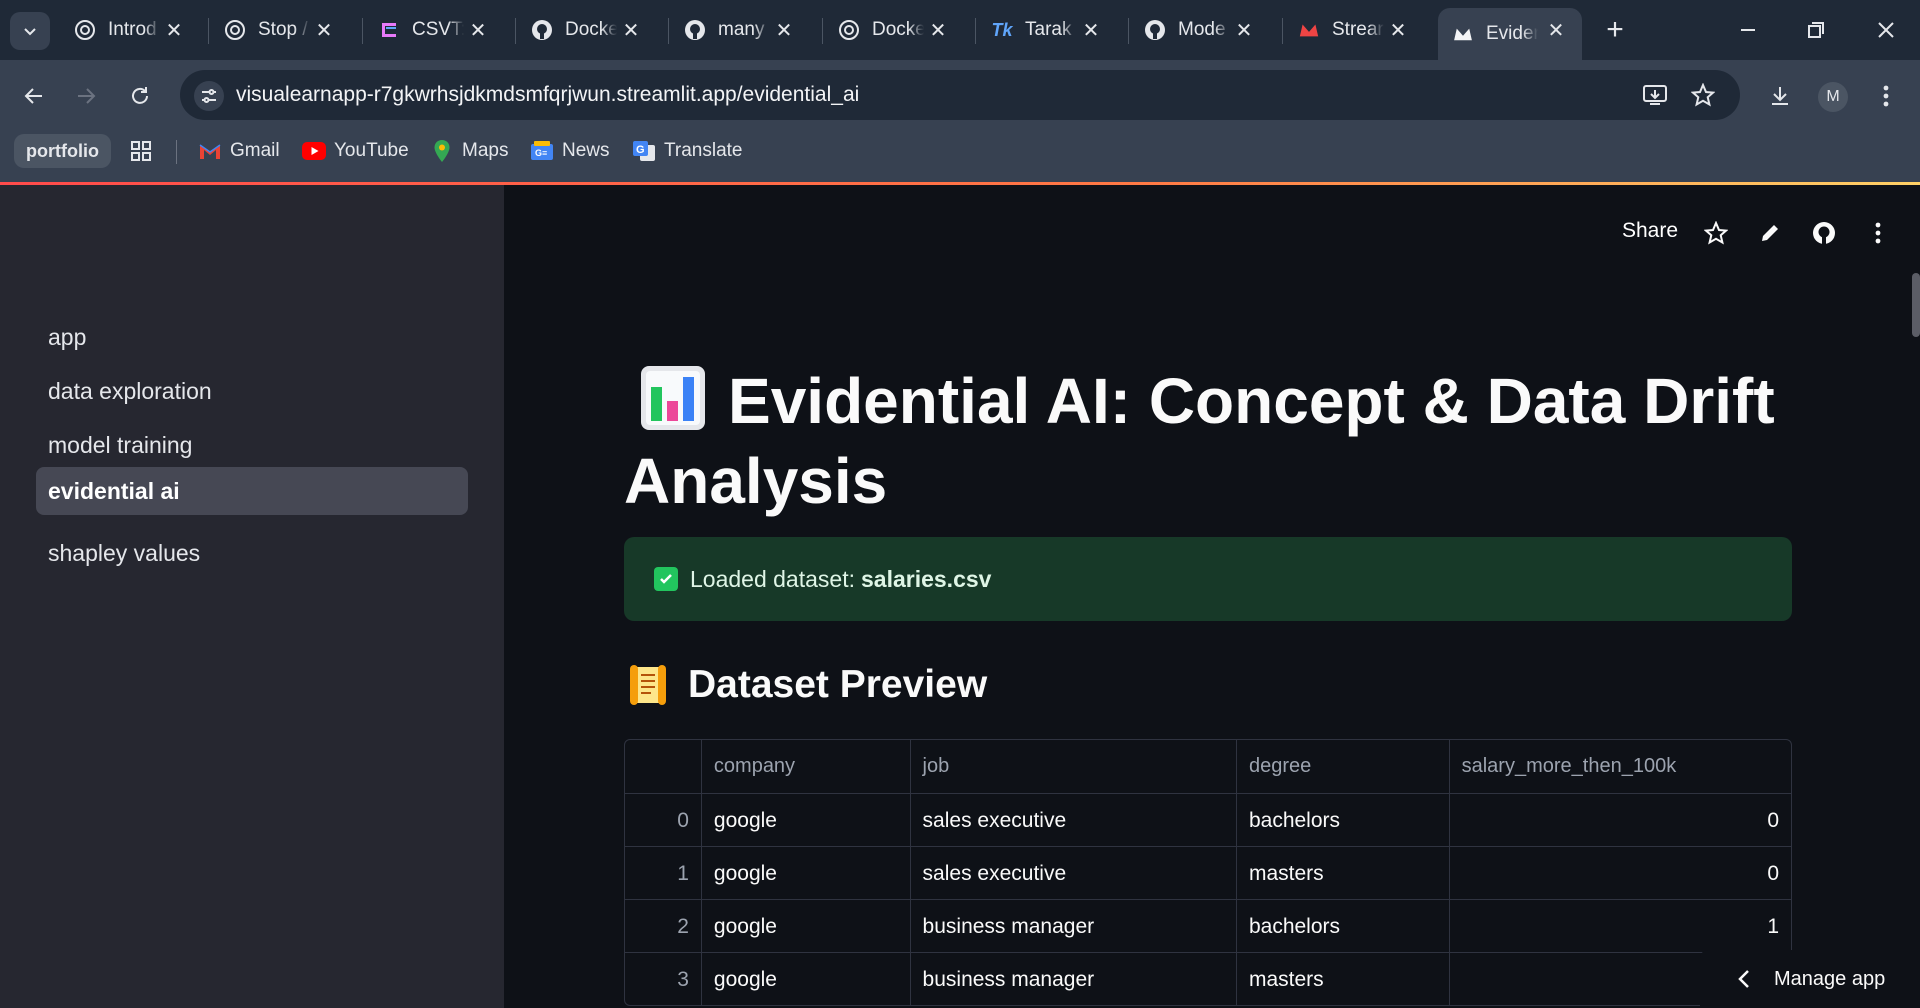 Image resolution: width=1920 pixels, height=1008 pixels. Describe the element at coordinates (1916, 305) in the screenshot. I see `scrollbar` at that location.